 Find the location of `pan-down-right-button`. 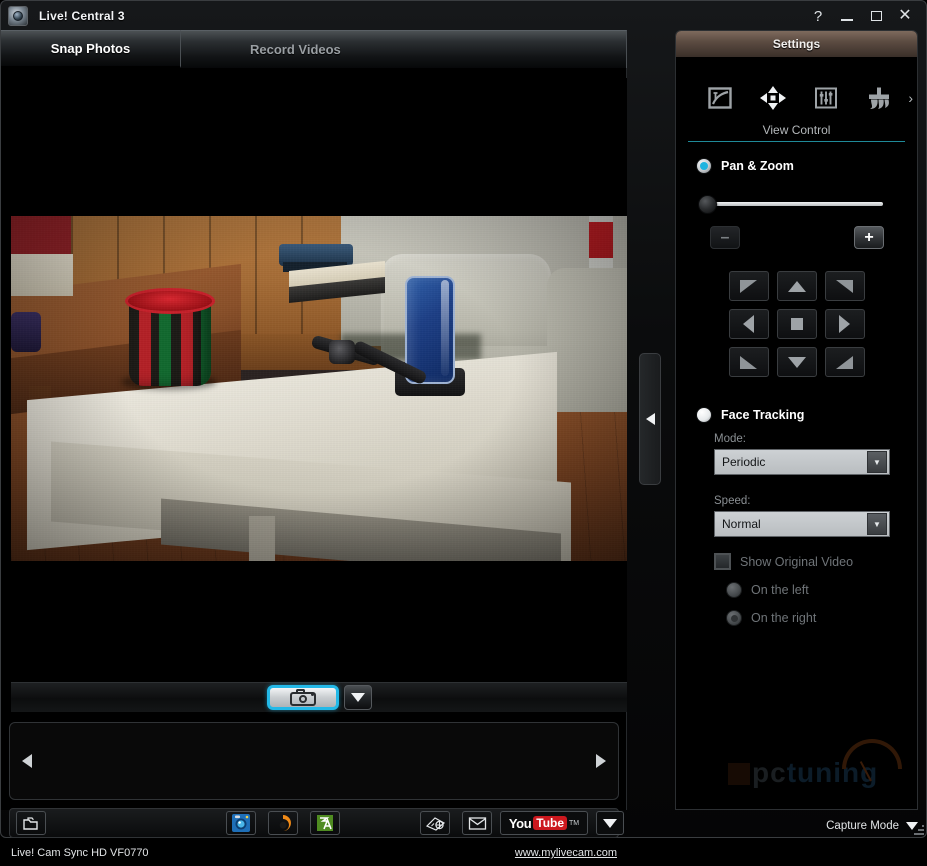

pan-down-right-button is located at coordinates (844, 362).